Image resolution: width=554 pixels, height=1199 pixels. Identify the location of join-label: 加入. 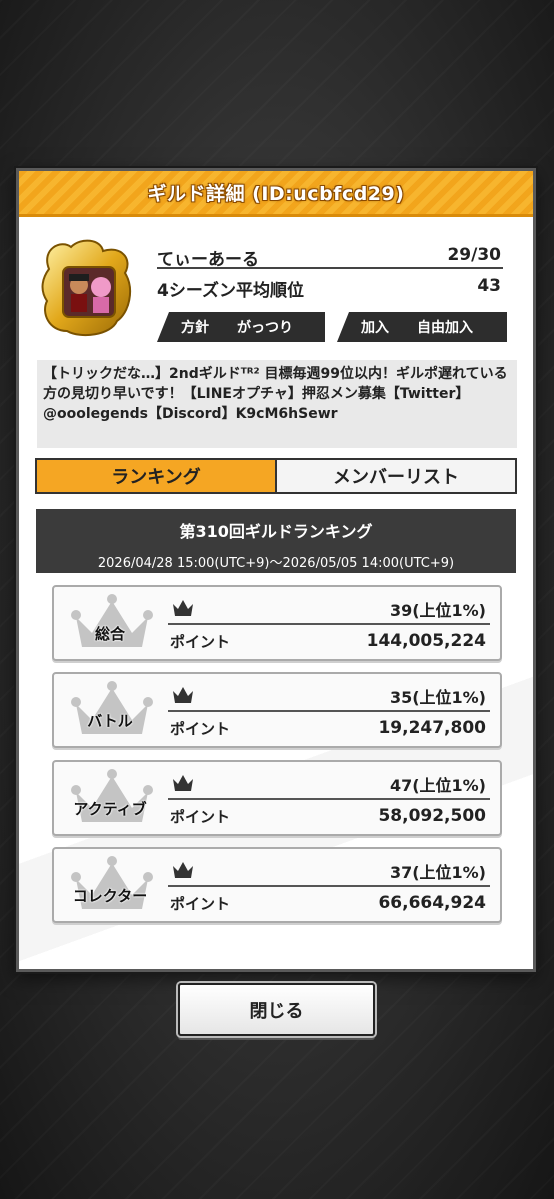
(375, 328).